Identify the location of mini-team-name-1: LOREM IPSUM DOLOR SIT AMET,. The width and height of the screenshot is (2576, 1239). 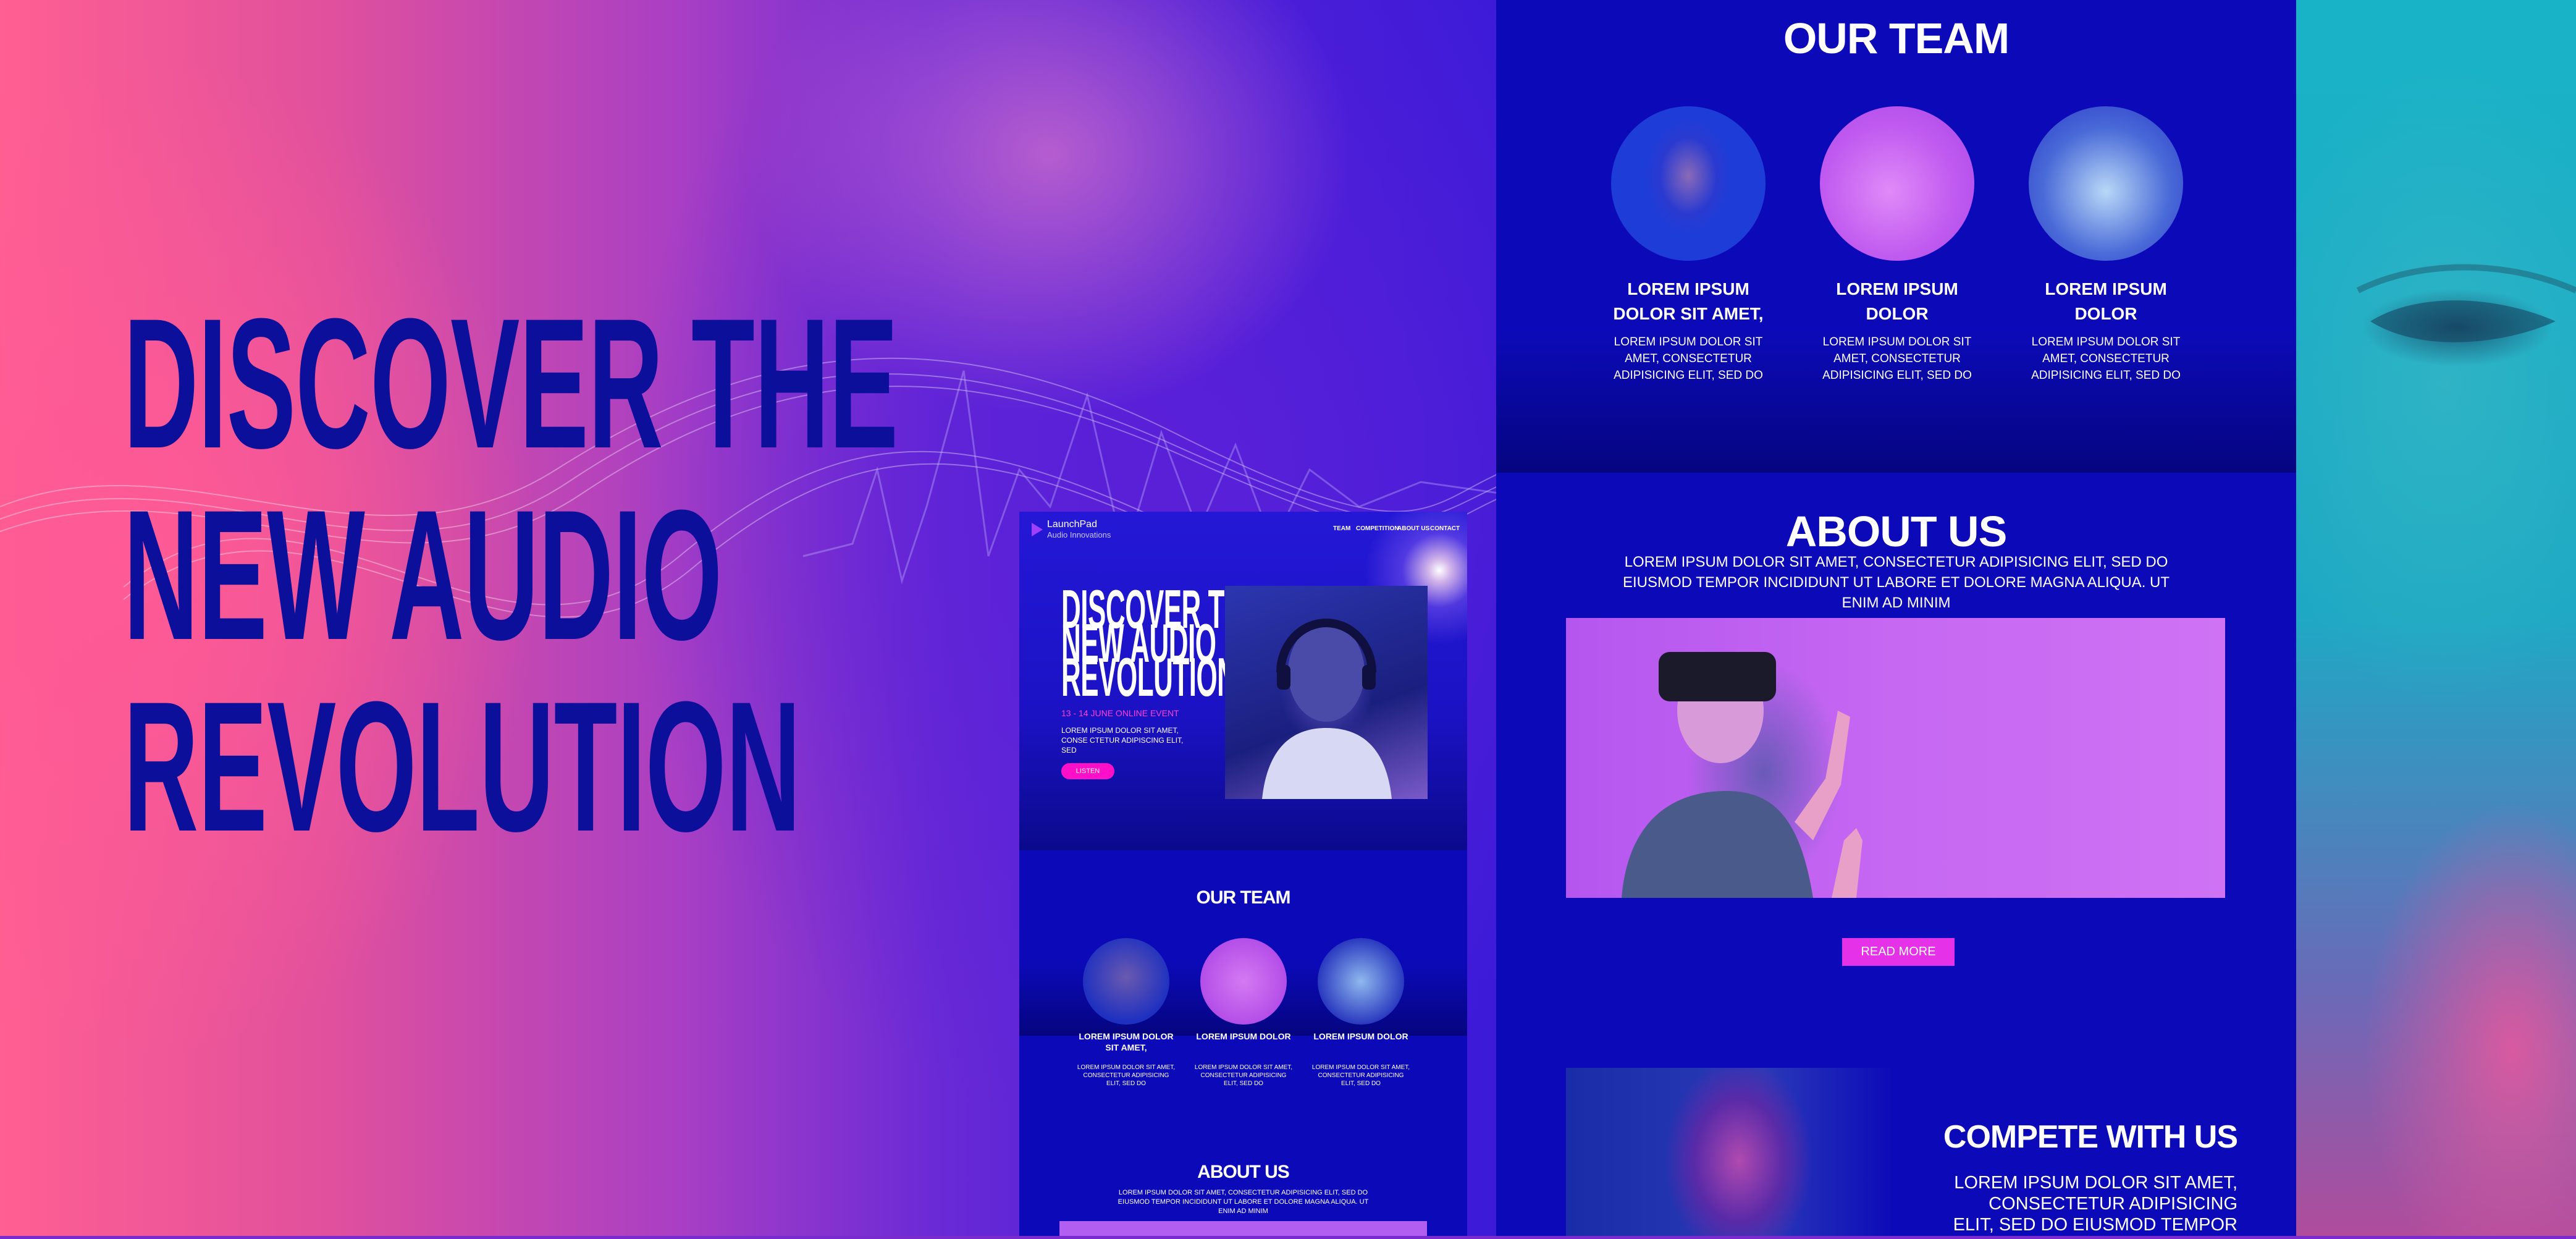
(1126, 1041).